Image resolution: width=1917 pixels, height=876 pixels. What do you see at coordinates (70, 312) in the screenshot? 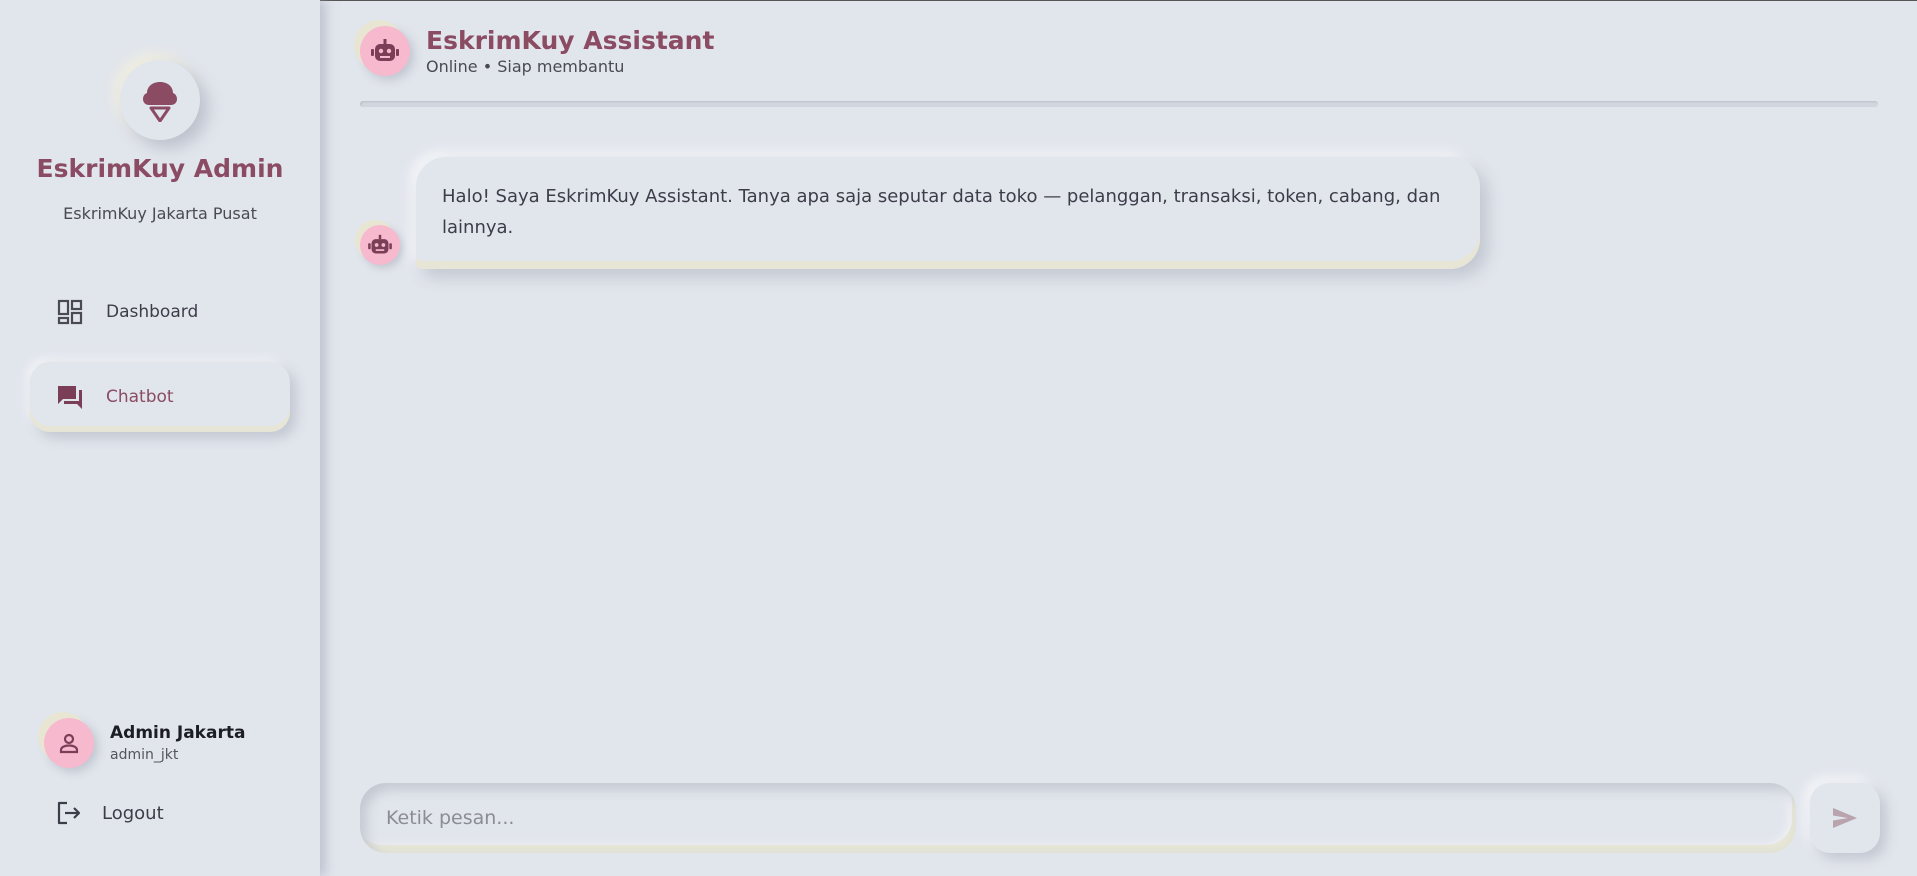
I see `dashboard-icon` at bounding box center [70, 312].